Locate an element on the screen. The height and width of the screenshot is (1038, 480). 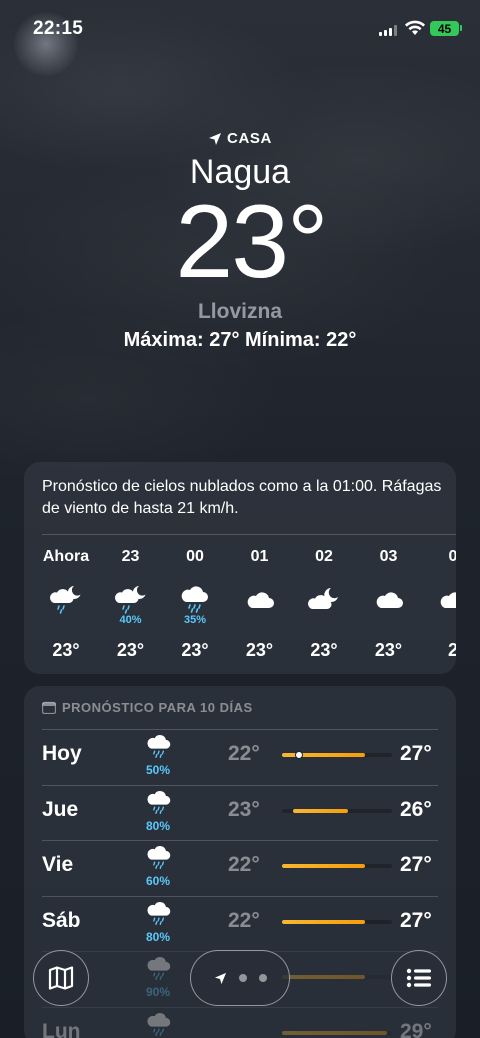
hour-label: 23 is located at coordinates (130, 556).